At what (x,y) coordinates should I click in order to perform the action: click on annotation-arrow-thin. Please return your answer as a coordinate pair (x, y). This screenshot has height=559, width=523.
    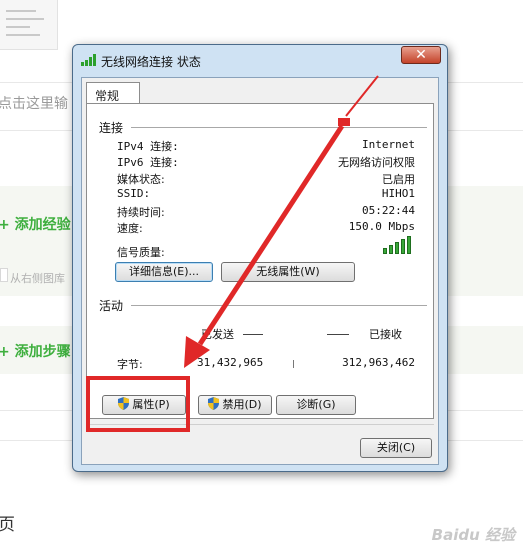
    Looking at the image, I should click on (362, 96).